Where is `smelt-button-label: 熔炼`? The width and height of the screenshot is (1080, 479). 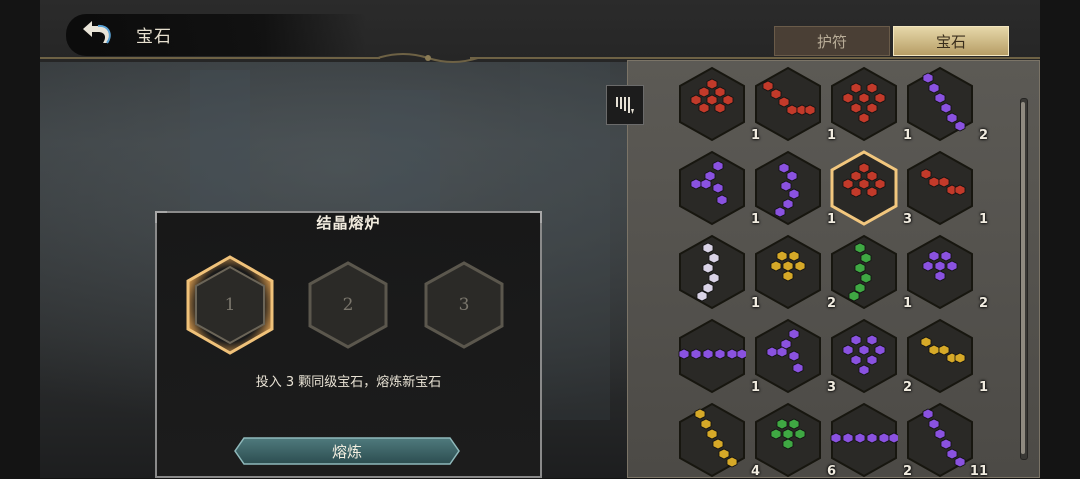 smelt-button-label: 熔炼 is located at coordinates (346, 451).